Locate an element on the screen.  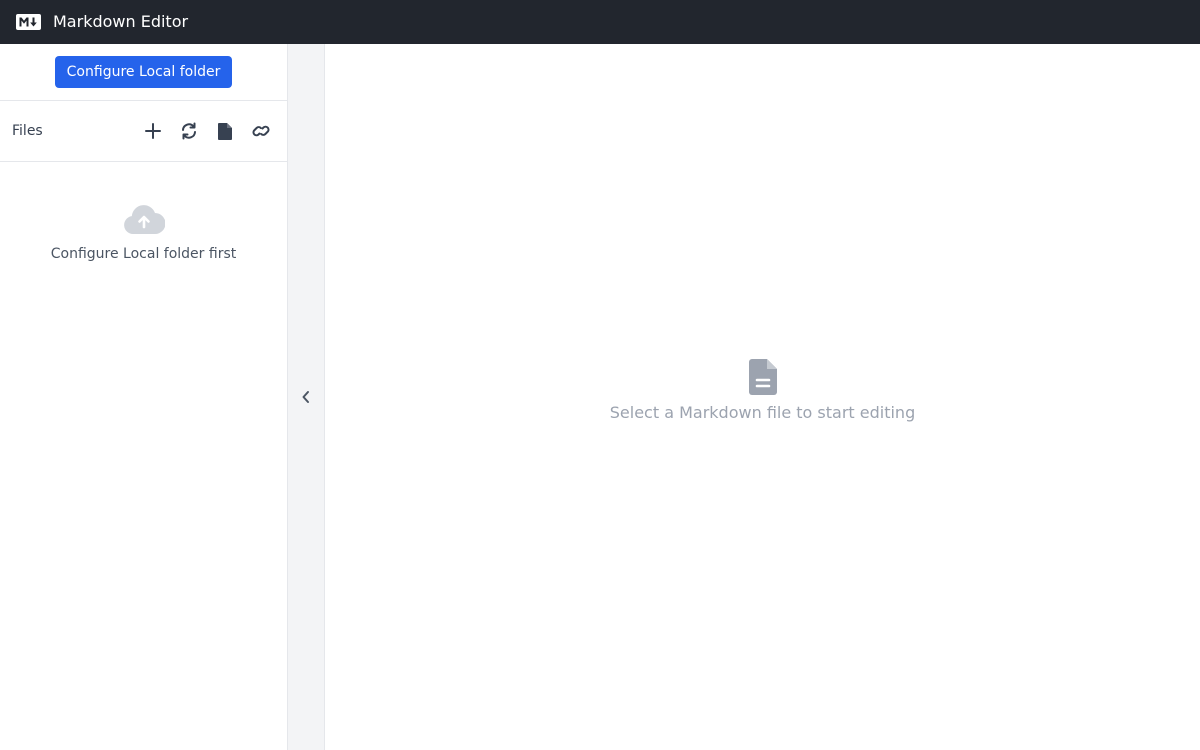
link-button is located at coordinates (261, 131).